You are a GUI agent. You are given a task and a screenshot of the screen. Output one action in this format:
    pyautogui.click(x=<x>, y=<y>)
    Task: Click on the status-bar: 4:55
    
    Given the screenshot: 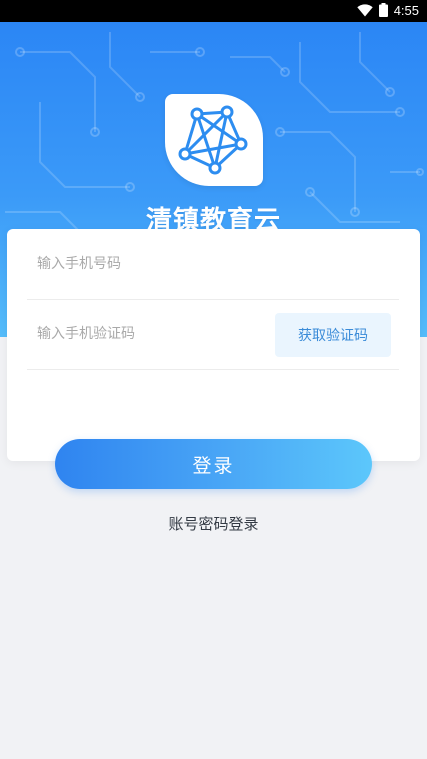 What is the action you would take?
    pyautogui.click(x=213, y=11)
    